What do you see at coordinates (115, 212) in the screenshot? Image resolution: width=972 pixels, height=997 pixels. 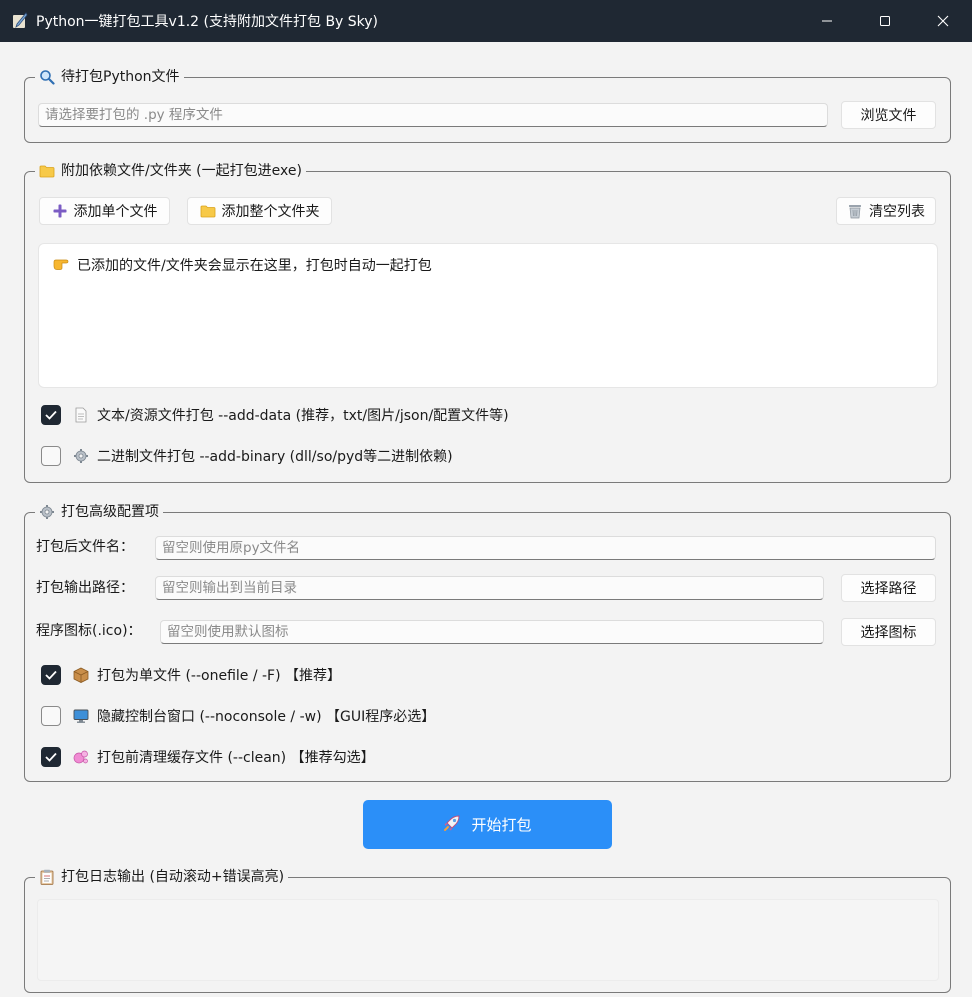 I see `add-single-file-label: 添加单个文件` at bounding box center [115, 212].